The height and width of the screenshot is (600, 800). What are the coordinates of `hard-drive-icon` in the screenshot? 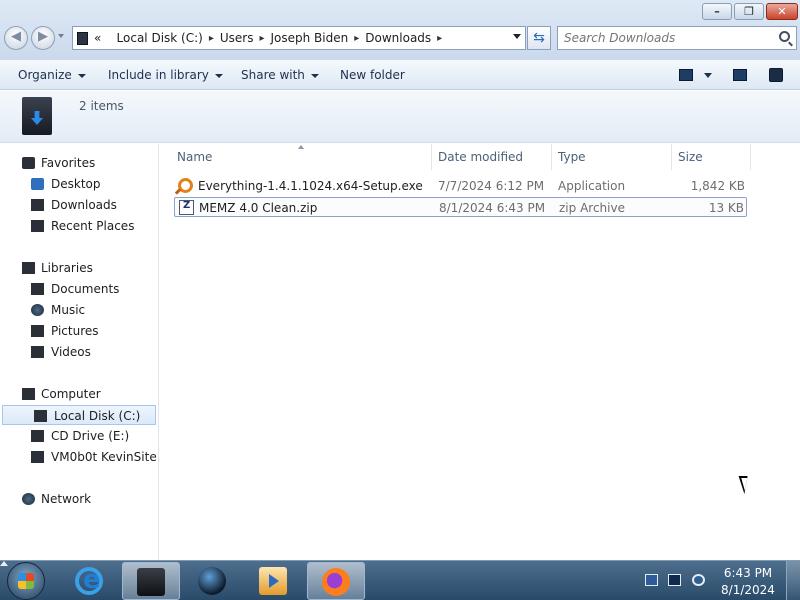 It's located at (40, 416).